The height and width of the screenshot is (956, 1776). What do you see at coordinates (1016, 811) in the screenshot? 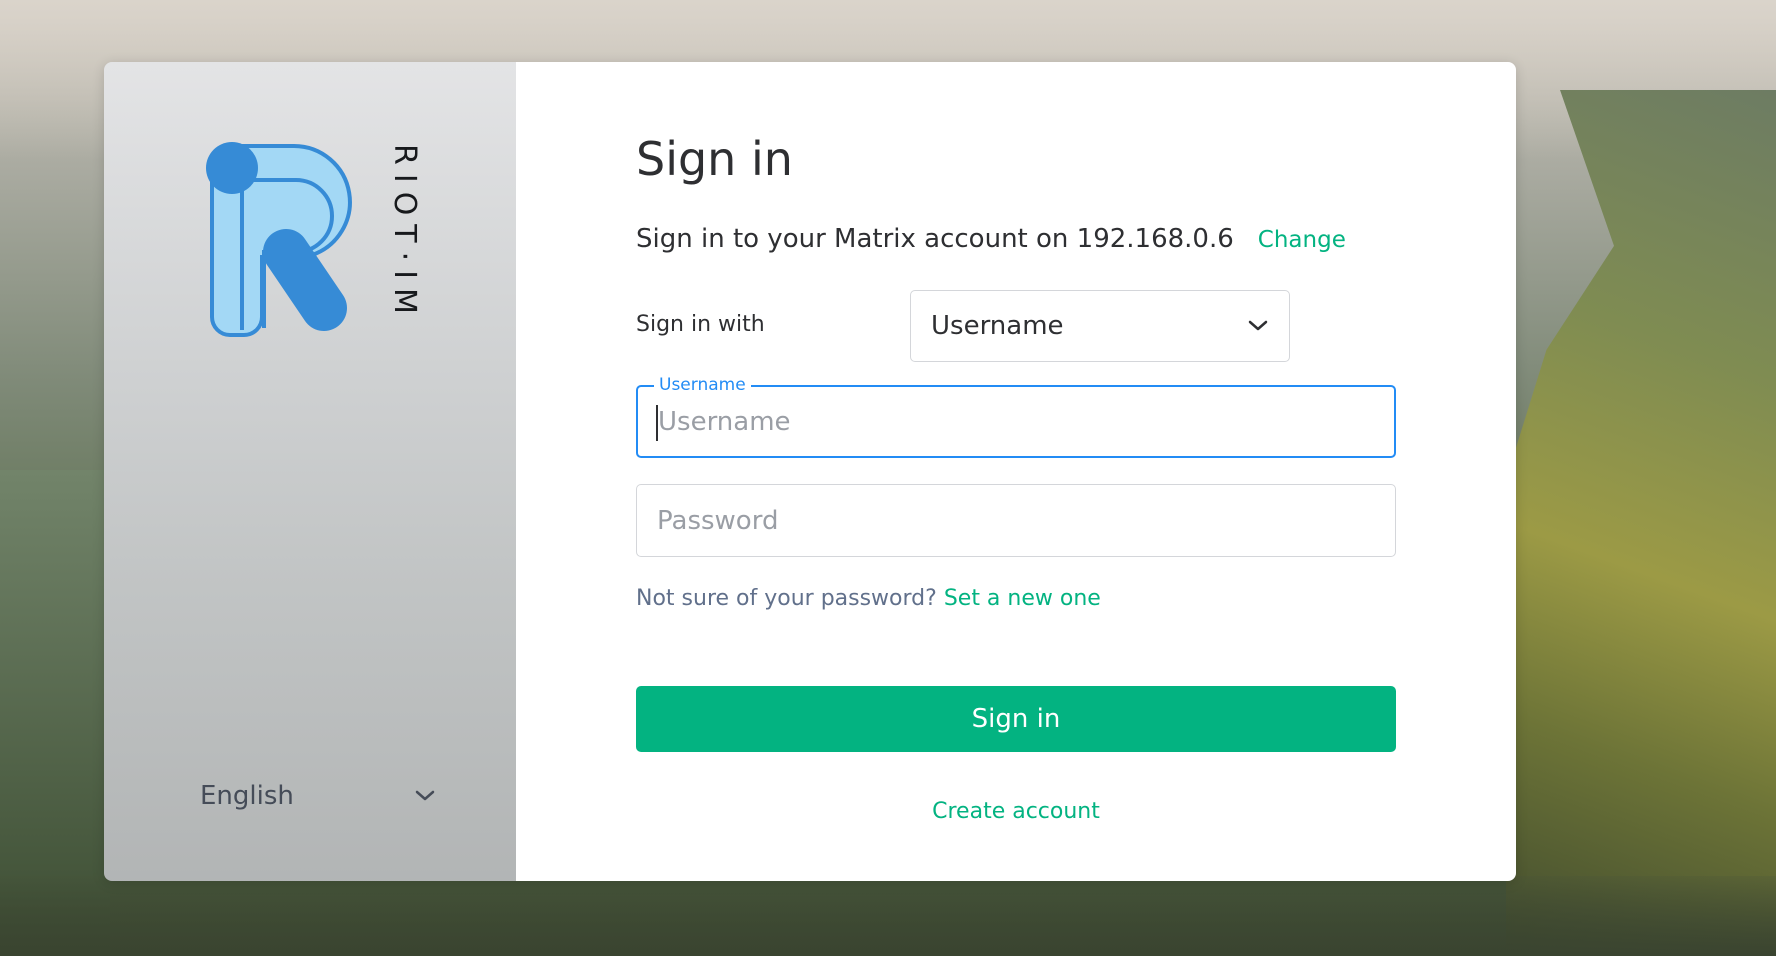
I see `create-account-link: Create account` at bounding box center [1016, 811].